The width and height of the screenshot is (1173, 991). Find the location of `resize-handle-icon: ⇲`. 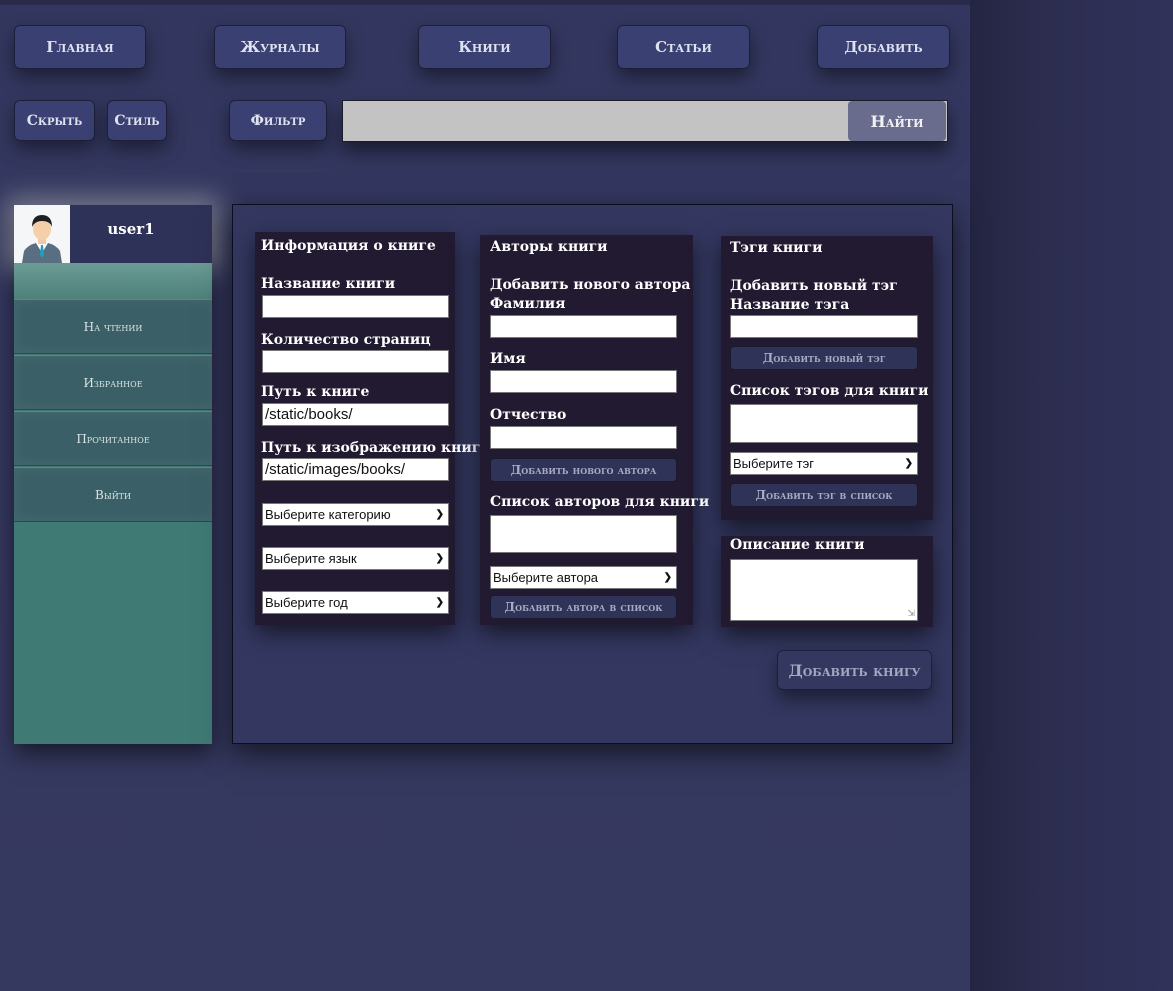

resize-handle-icon: ⇲ is located at coordinates (911, 614).